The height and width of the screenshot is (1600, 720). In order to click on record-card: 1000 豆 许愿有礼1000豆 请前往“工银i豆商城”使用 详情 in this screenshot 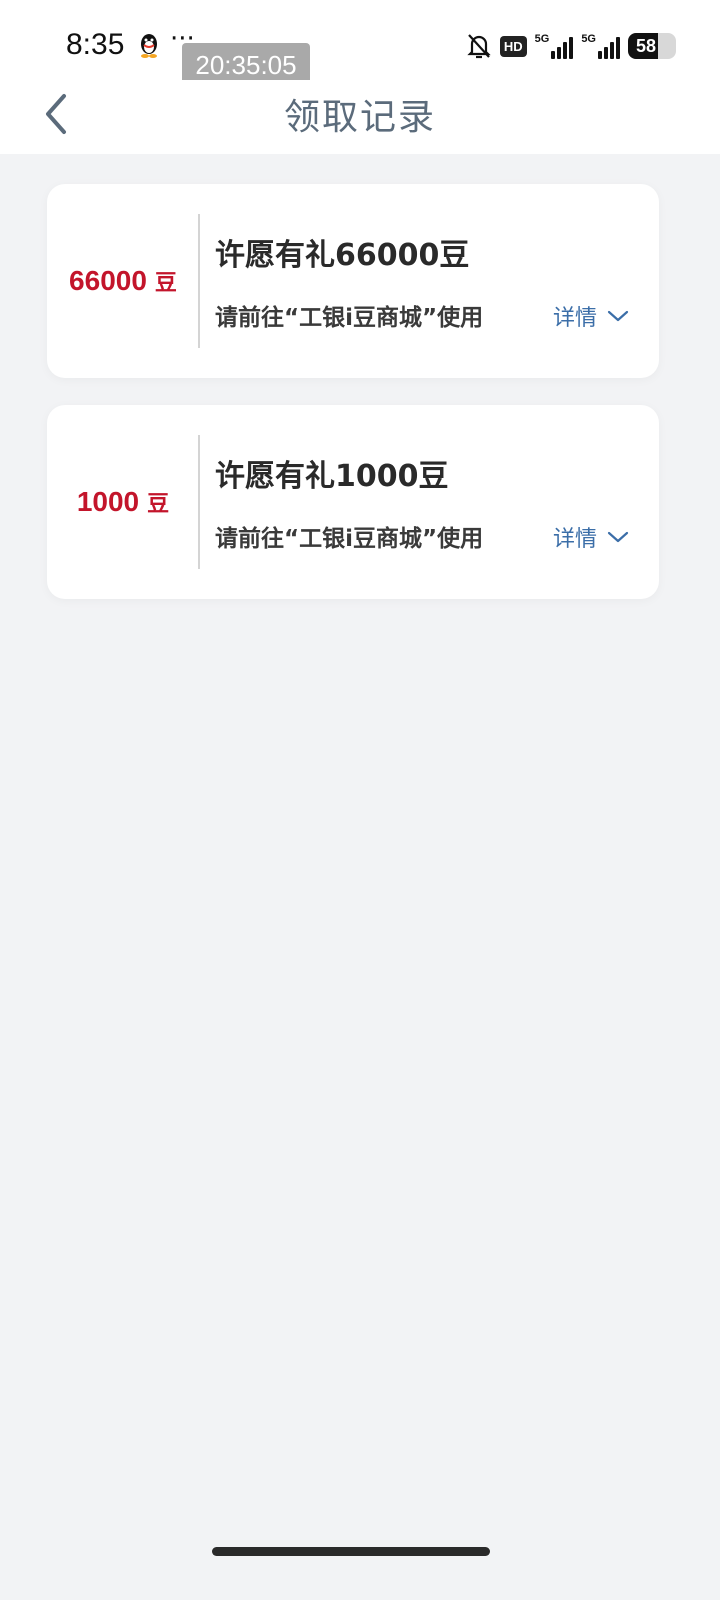, I will do `click(353, 502)`.